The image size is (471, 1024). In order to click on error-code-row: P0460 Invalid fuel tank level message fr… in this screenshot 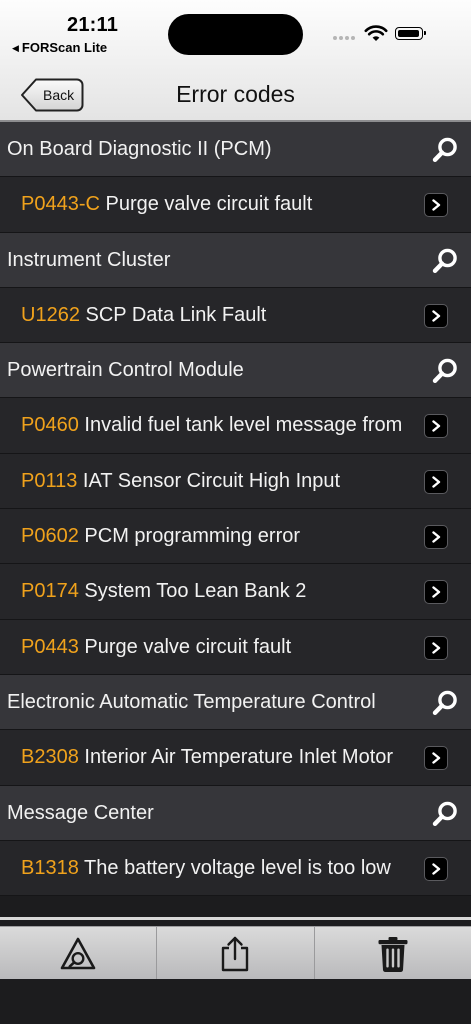, I will do `click(235, 426)`.